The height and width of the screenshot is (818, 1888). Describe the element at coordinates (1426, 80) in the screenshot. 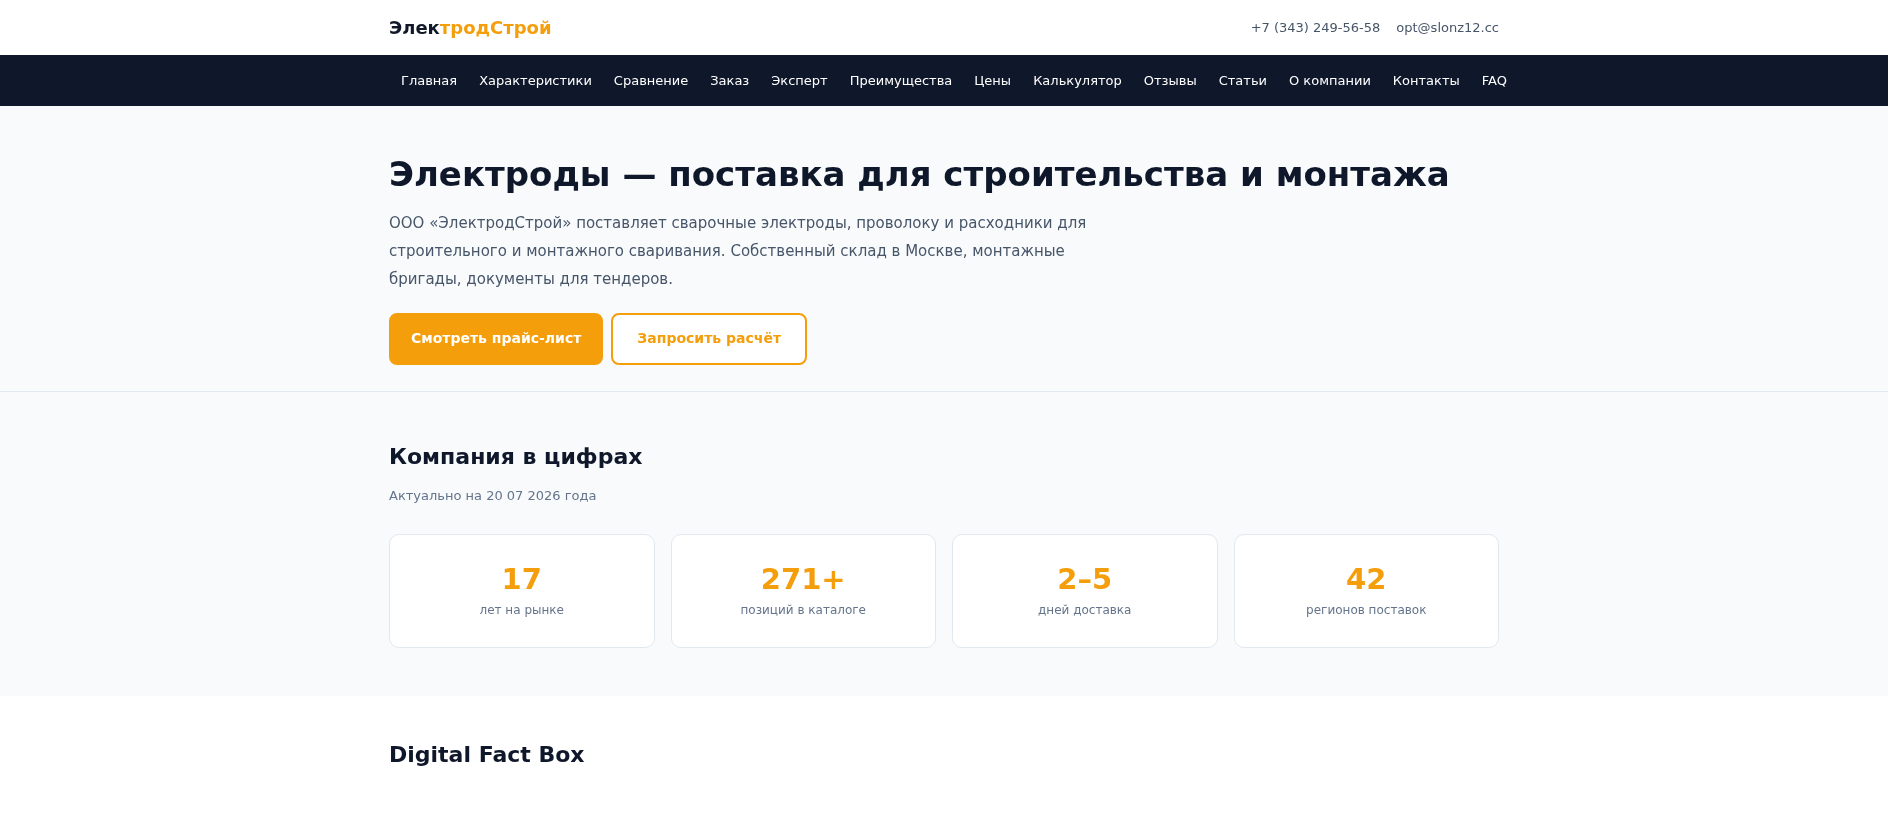

I see `nav-link: Контакты` at that location.